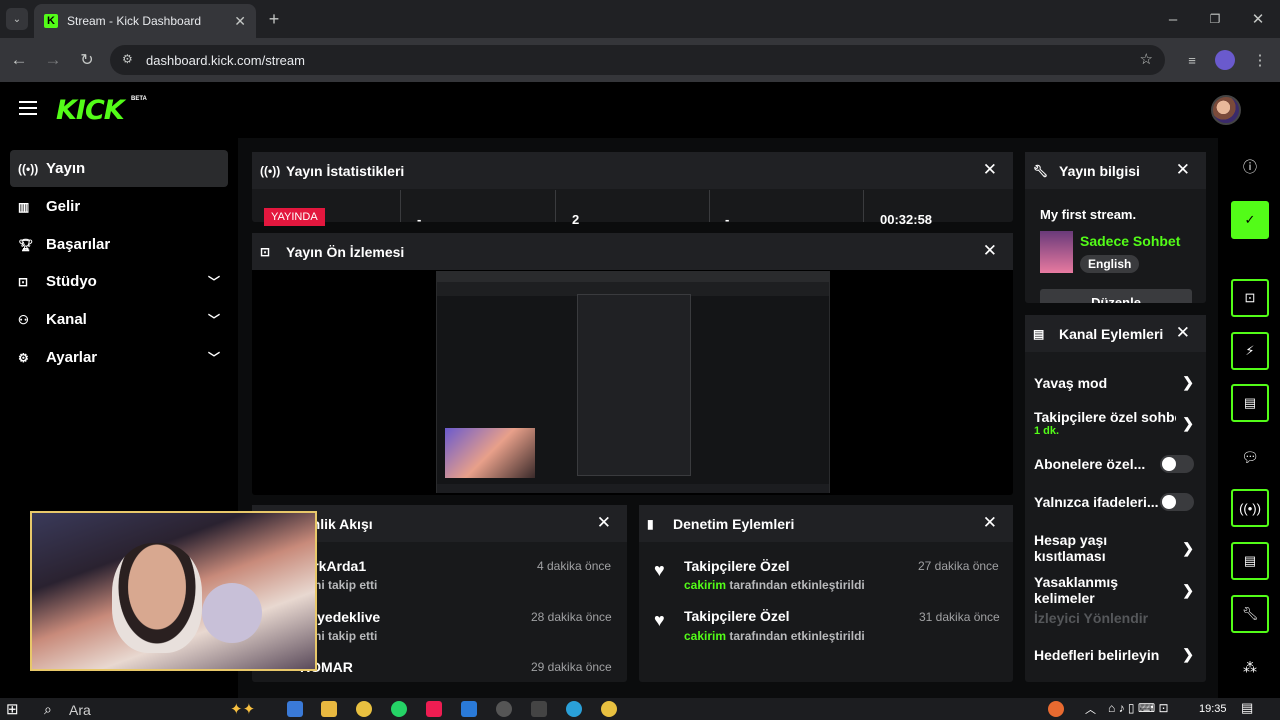 The height and width of the screenshot is (720, 1280). Describe the element at coordinates (145, 21) in the screenshot. I see `browser-tab: K Stream - Kick Dashboard ✕` at that location.